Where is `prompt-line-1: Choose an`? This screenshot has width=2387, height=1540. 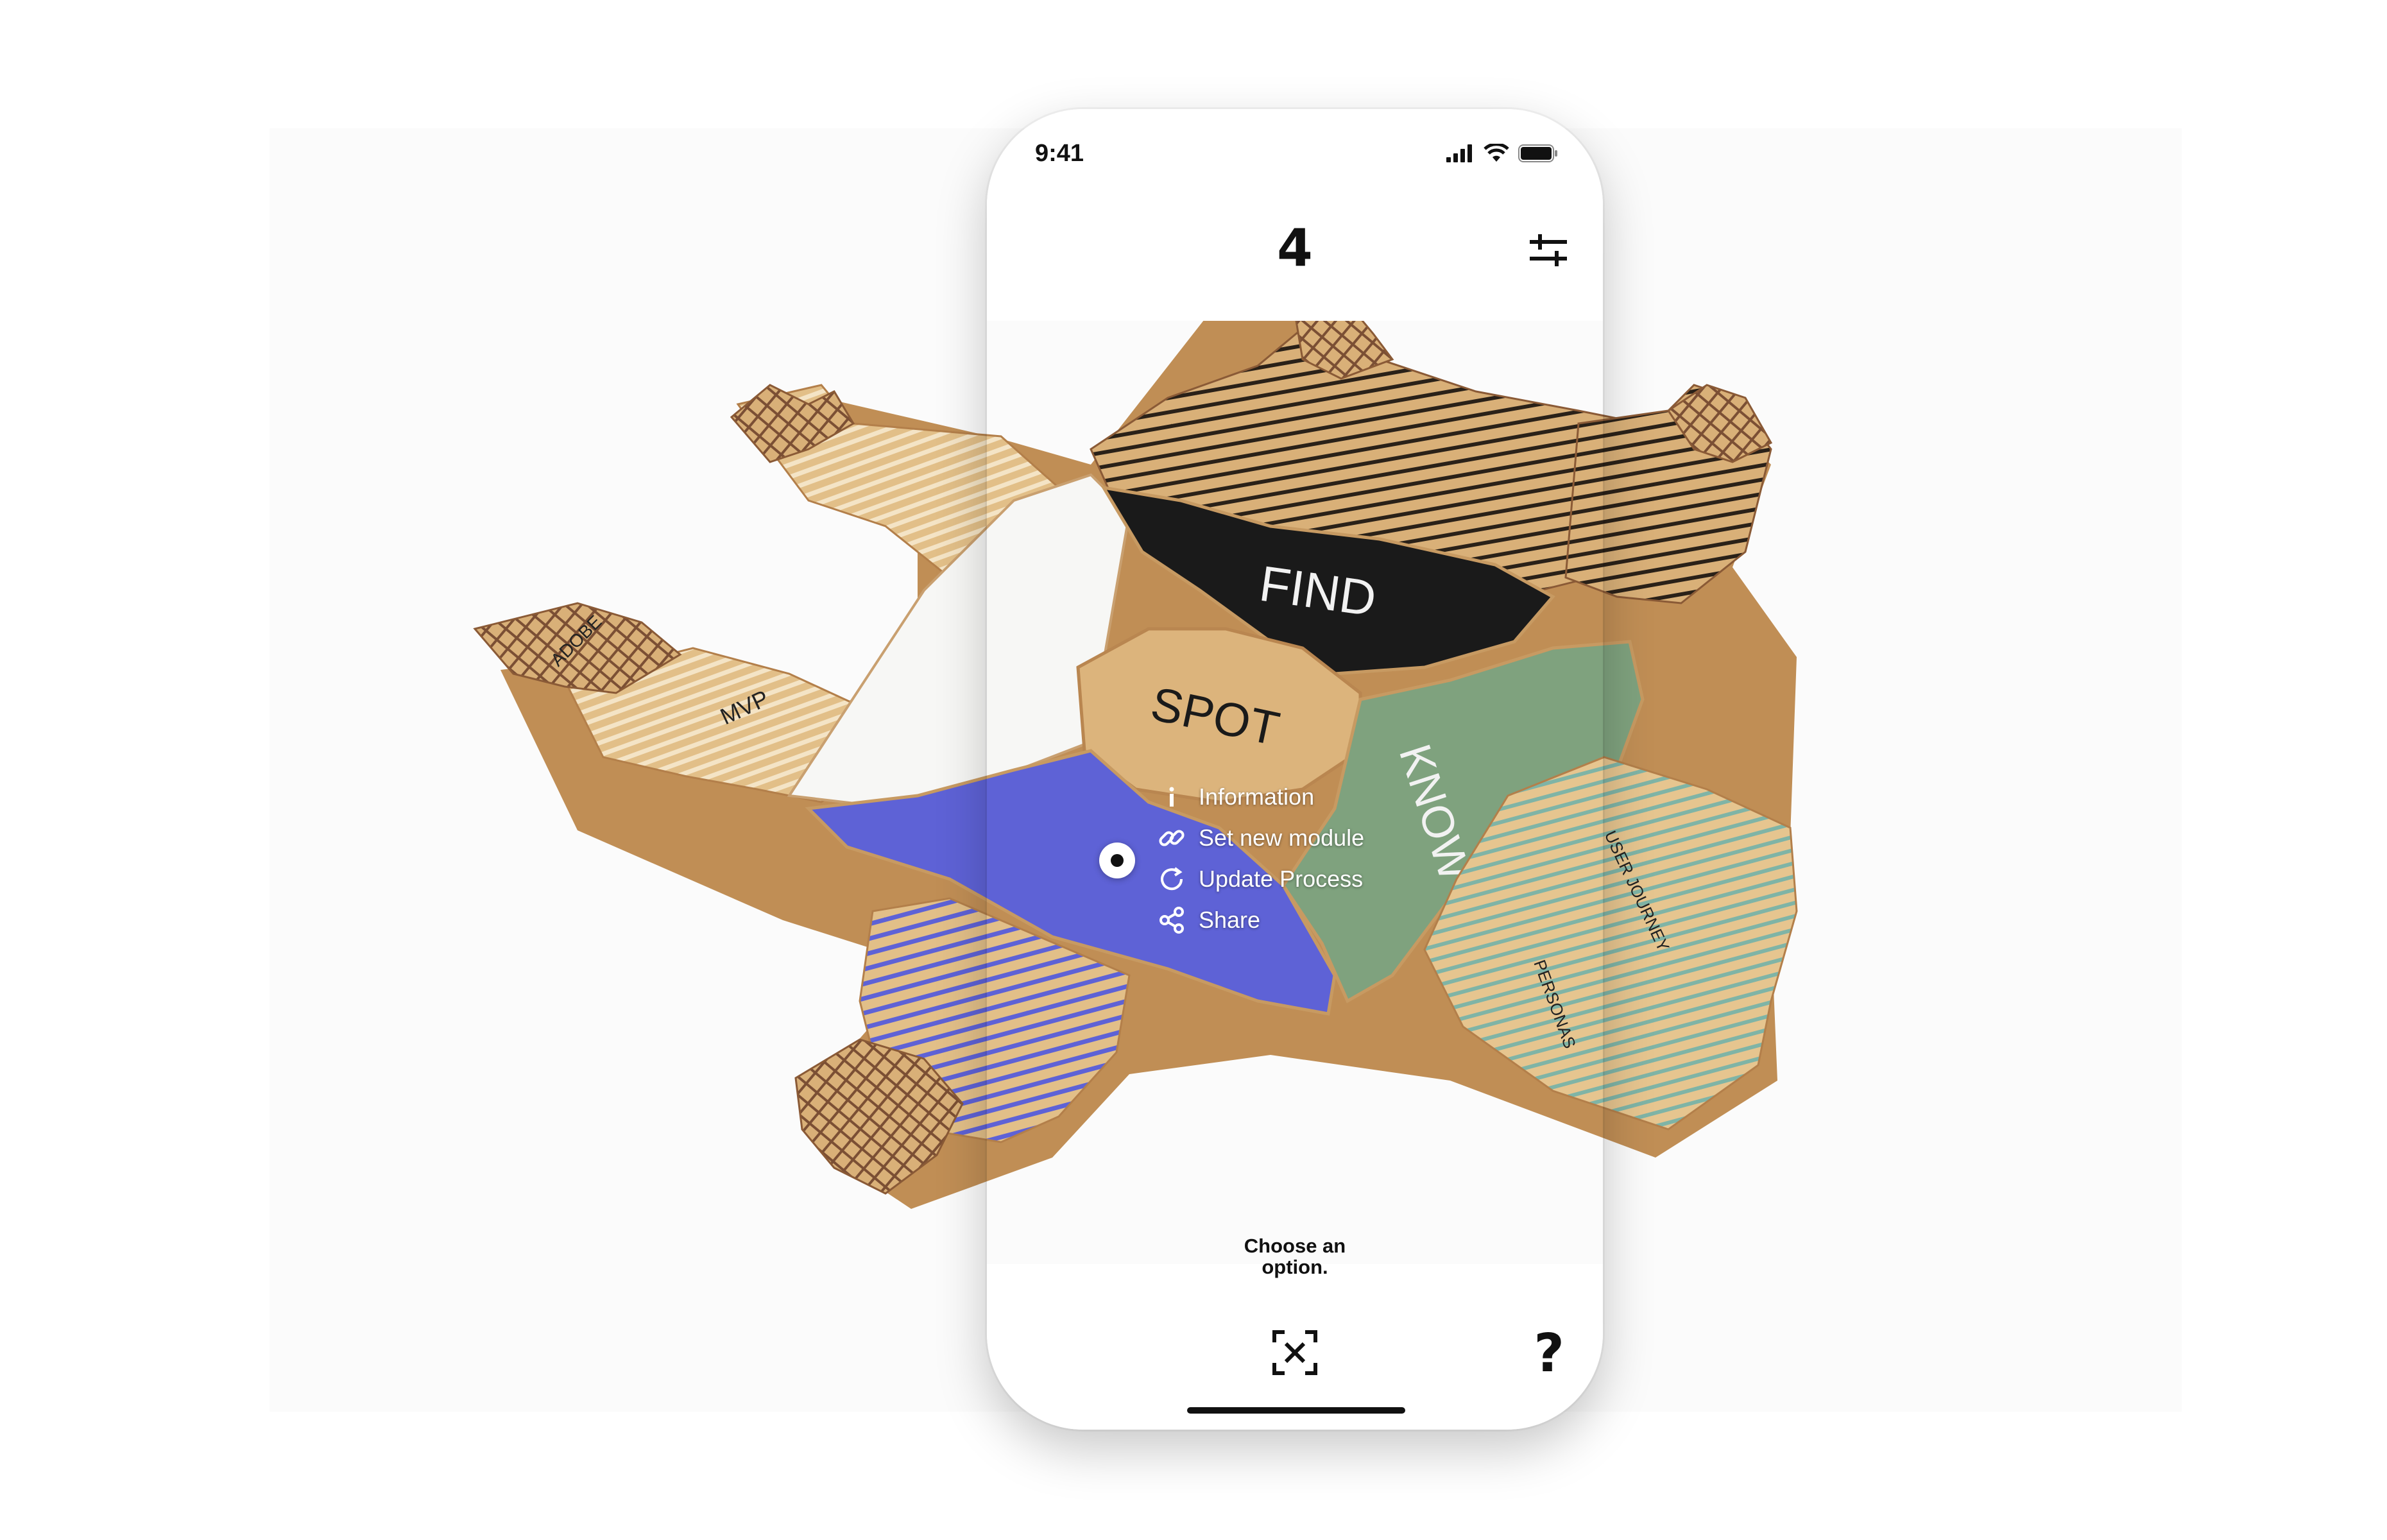 prompt-line-1: Choose an is located at coordinates (1295, 1246).